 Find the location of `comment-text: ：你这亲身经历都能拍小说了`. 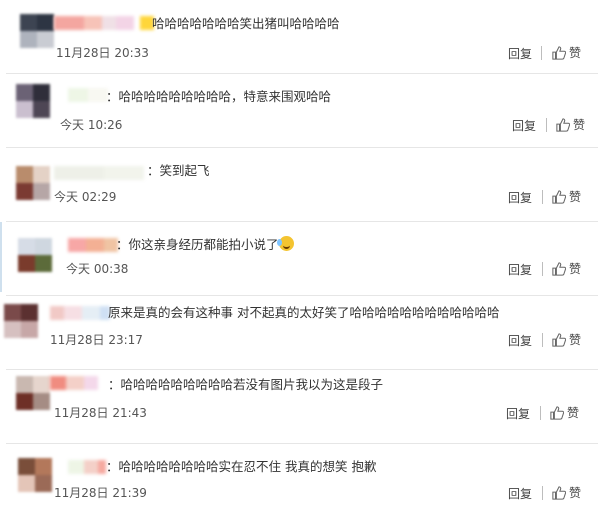

comment-text: ：你这亲身经历都能拍小说了 is located at coordinates (205, 245).